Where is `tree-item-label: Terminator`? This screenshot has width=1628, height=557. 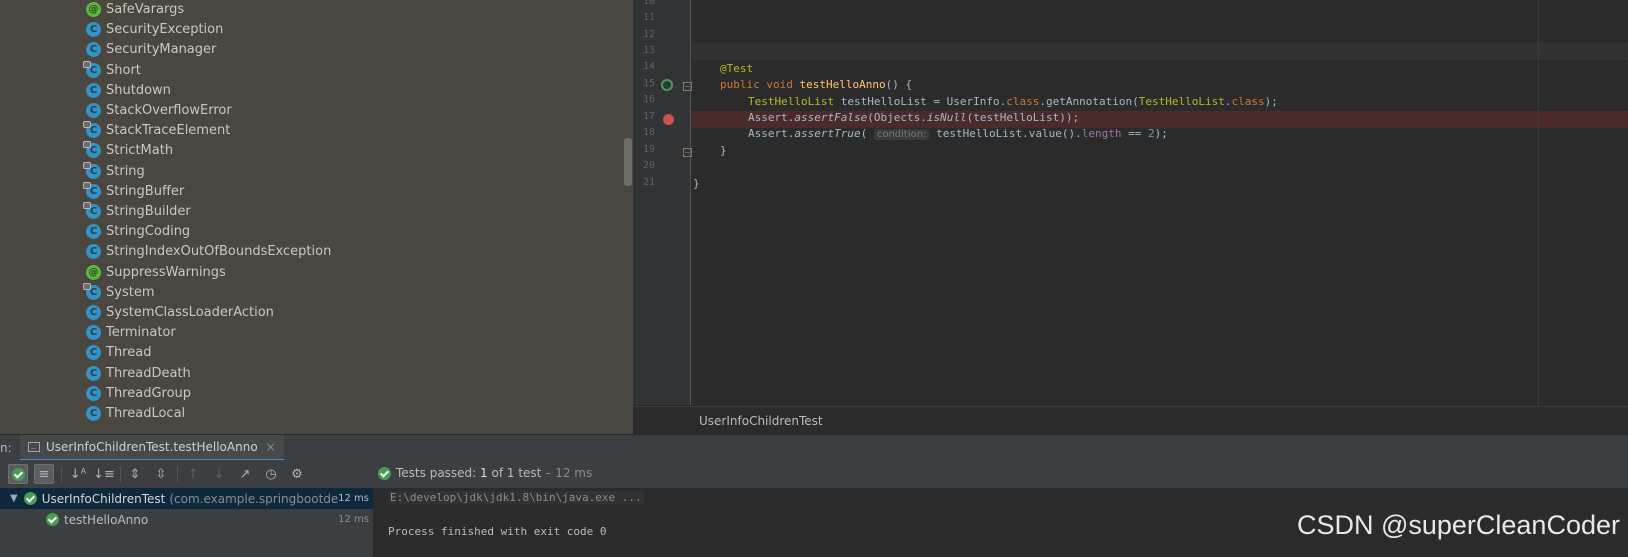 tree-item-label: Terminator is located at coordinates (141, 333).